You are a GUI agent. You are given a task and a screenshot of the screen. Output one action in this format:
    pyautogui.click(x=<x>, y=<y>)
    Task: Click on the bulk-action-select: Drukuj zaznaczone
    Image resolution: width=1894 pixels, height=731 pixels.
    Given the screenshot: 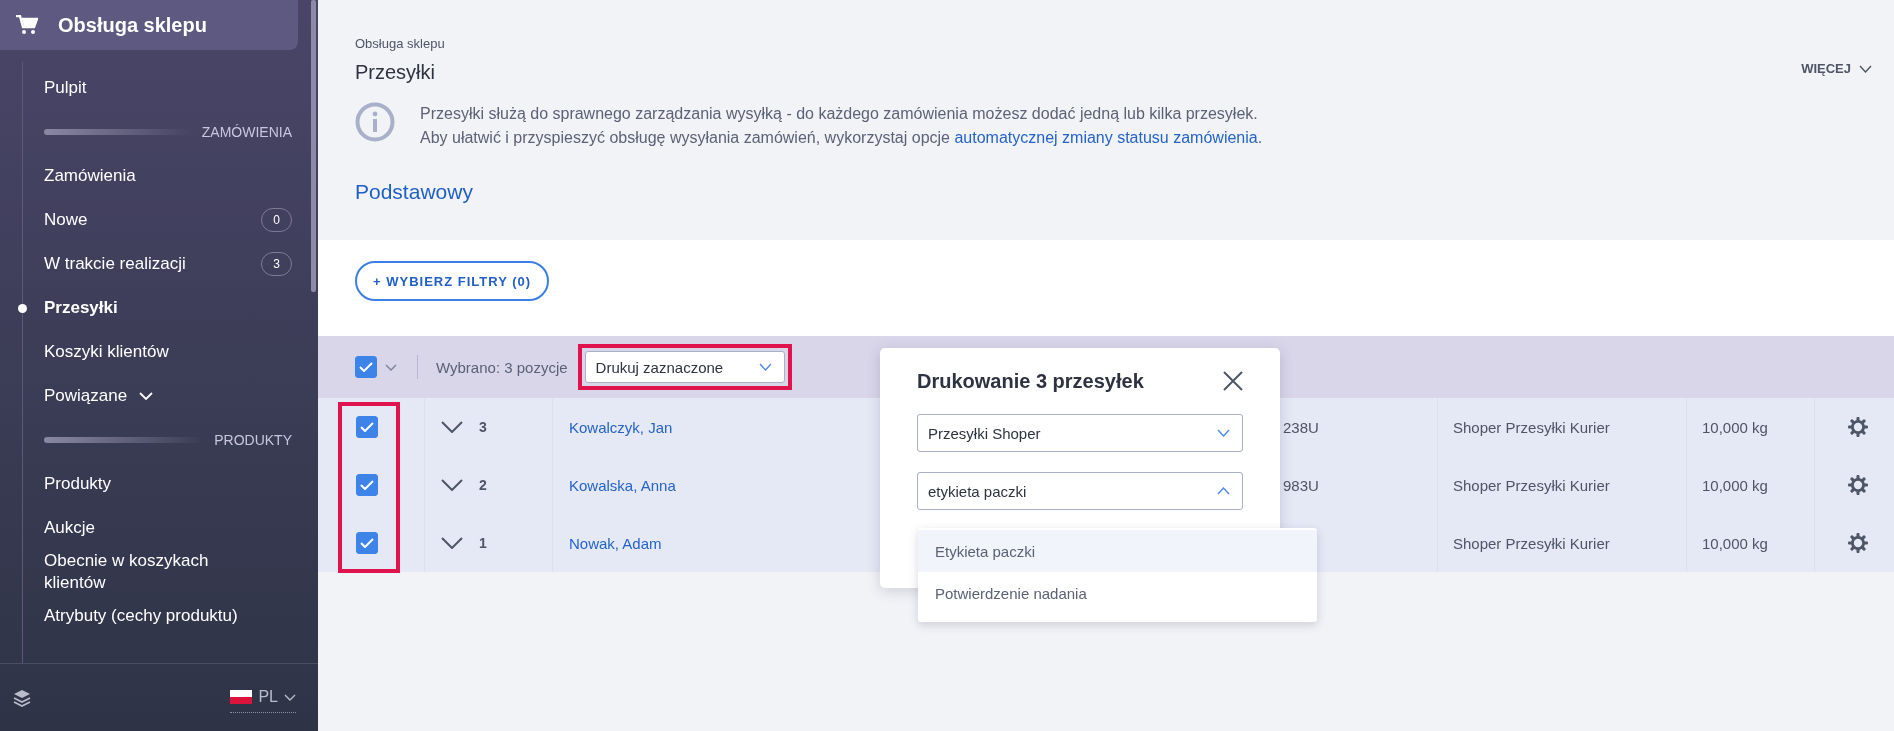 What is the action you would take?
    pyautogui.click(x=684, y=367)
    